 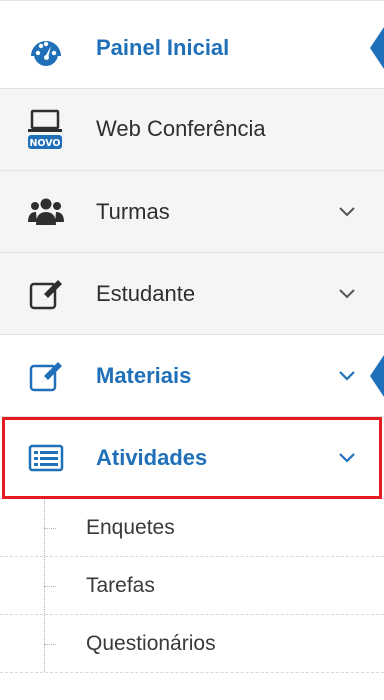 I want to click on submenu-item-tarefas: Tarefas, so click(x=192, y=586).